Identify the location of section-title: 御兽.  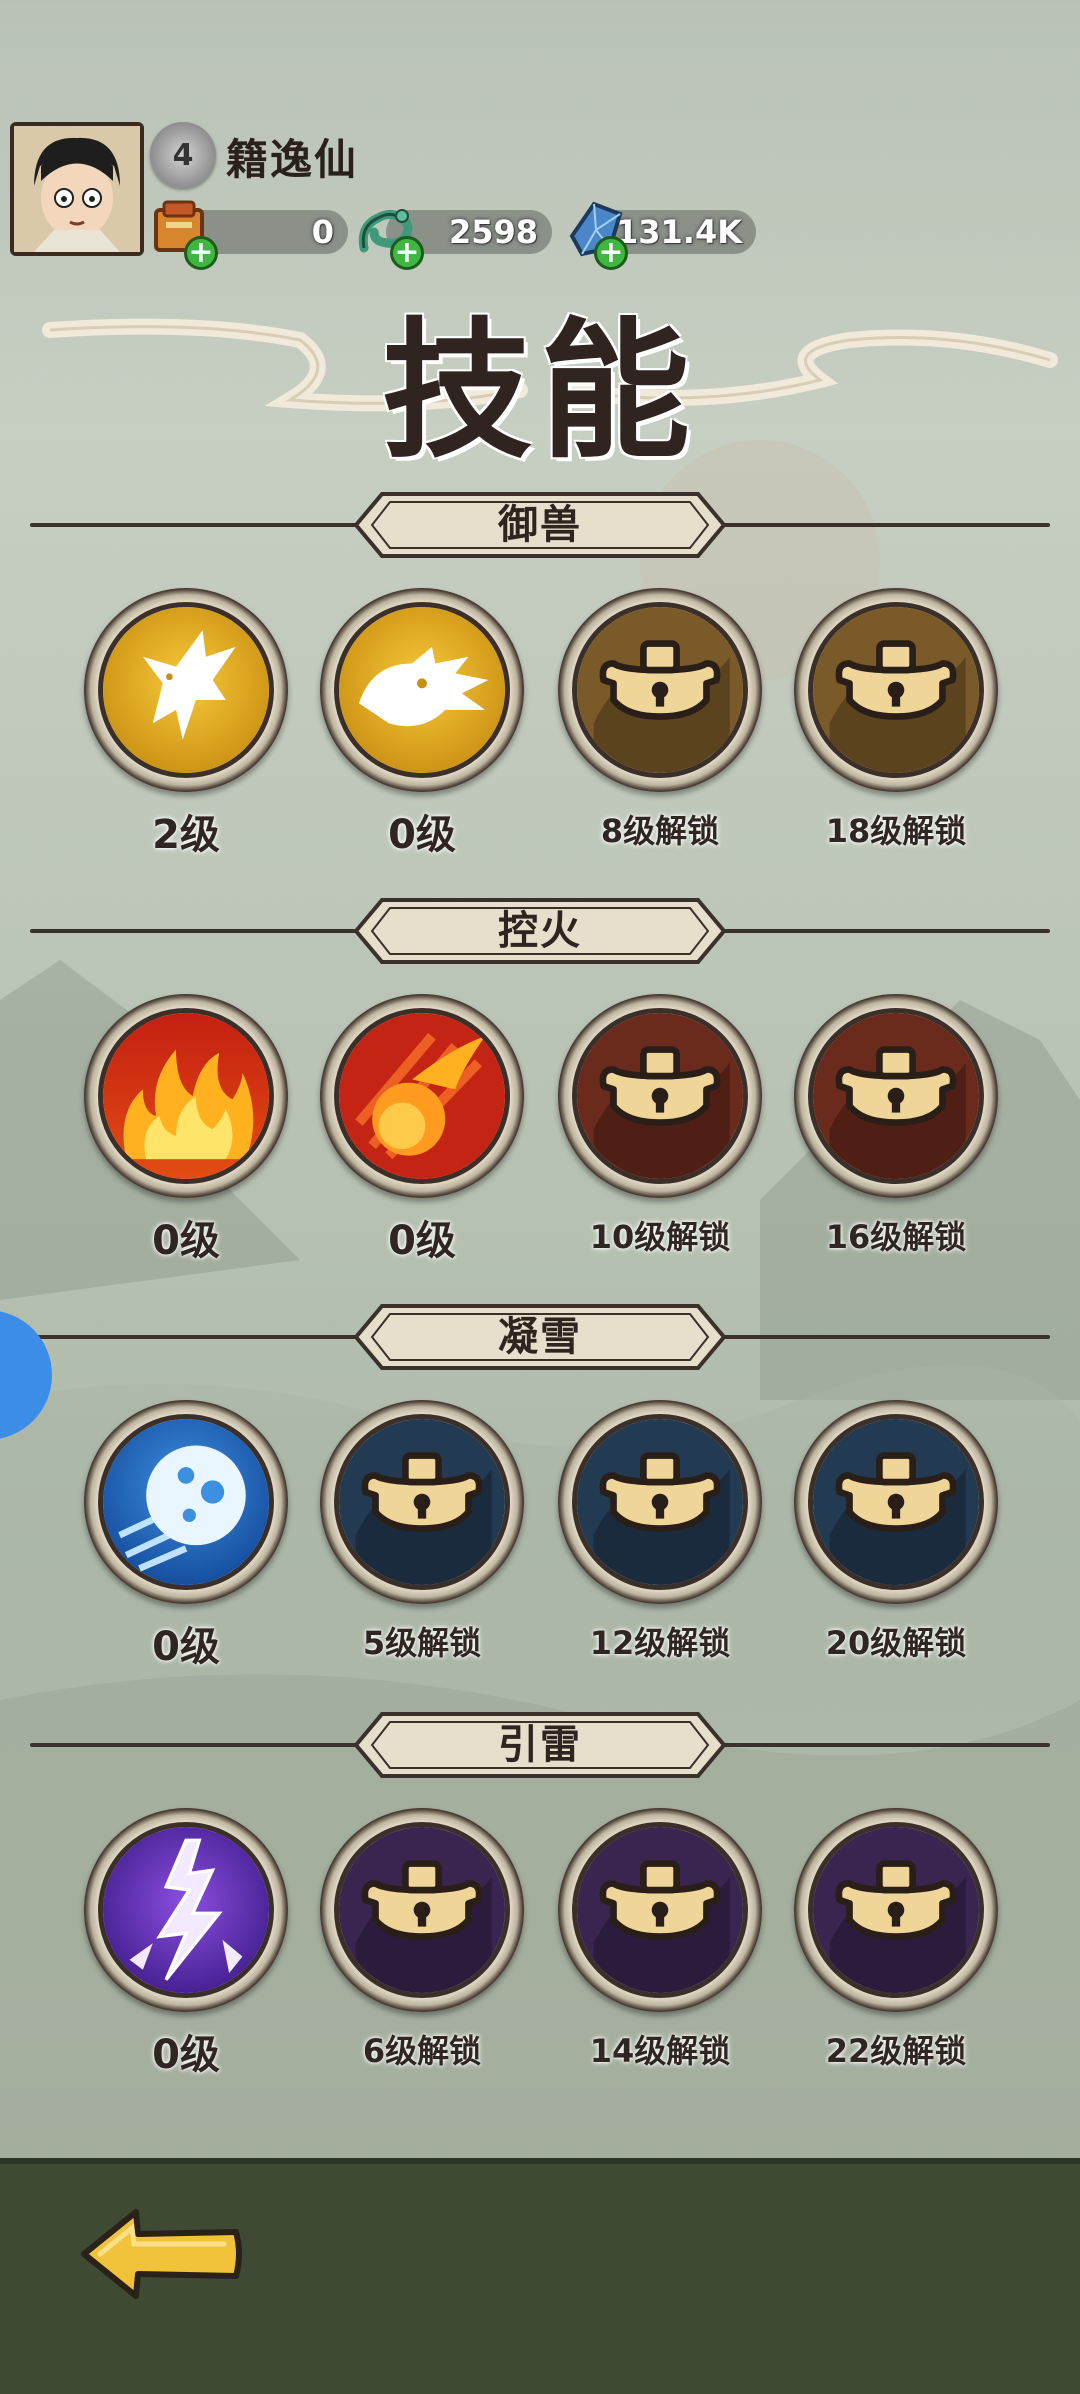
(540, 525).